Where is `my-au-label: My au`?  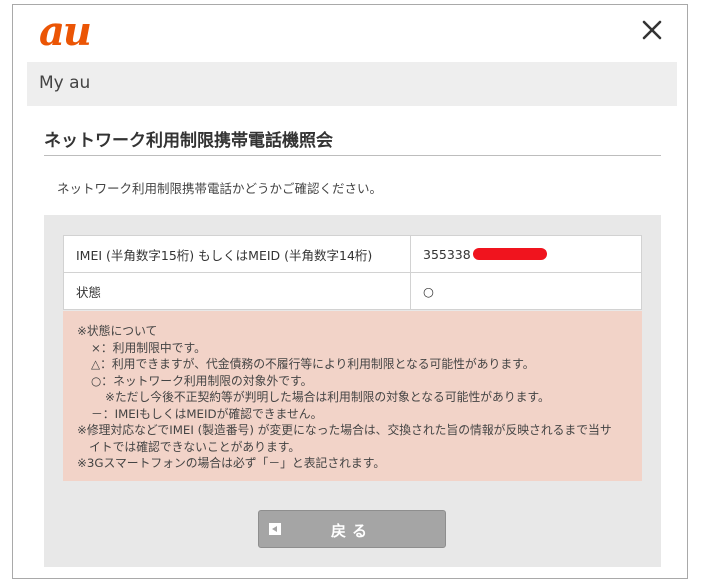
my-au-label: My au is located at coordinates (65, 83).